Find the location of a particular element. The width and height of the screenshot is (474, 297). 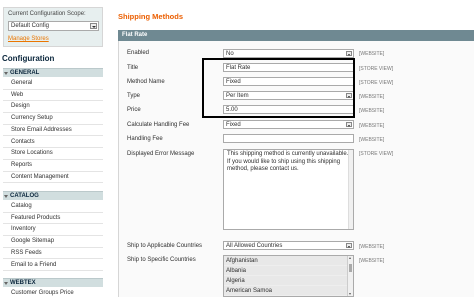

enabled-label: Enabled is located at coordinates (138, 53).